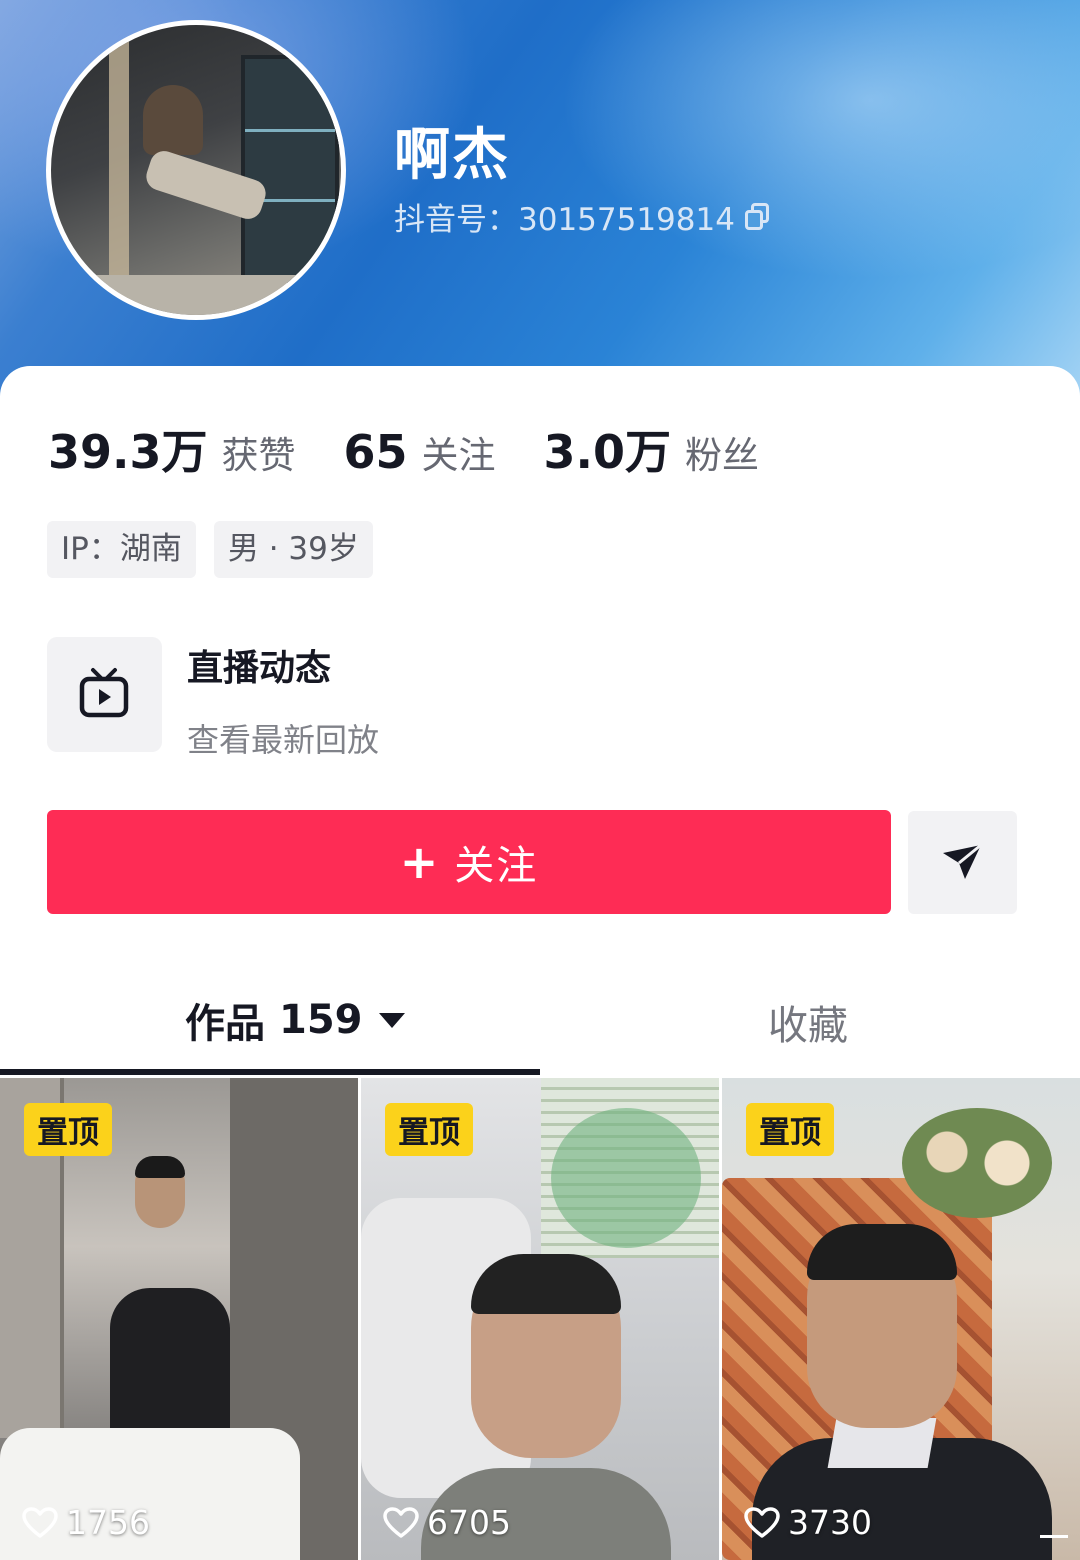 The height and width of the screenshot is (1560, 1080). Describe the element at coordinates (213, 699) in the screenshot. I see `live-replay-entry: 直播动态 查看最新回放` at that location.